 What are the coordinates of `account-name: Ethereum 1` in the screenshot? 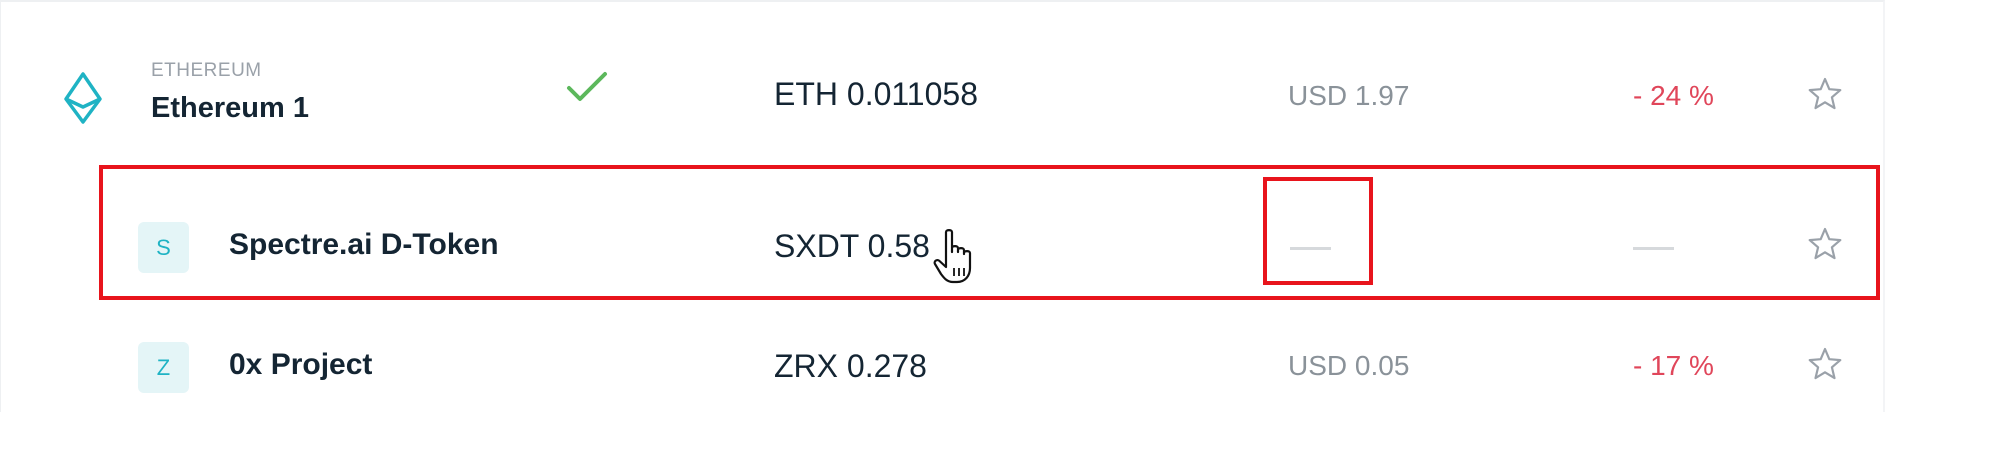 It's located at (230, 108).